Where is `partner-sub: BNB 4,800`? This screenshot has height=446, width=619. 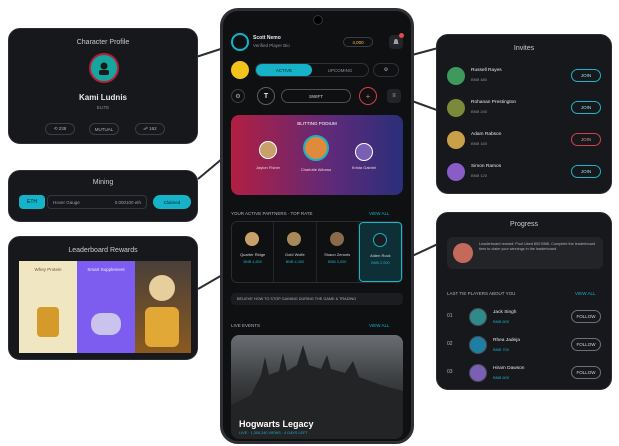
partner-sub: BNB 4,800 is located at coordinates (252, 262).